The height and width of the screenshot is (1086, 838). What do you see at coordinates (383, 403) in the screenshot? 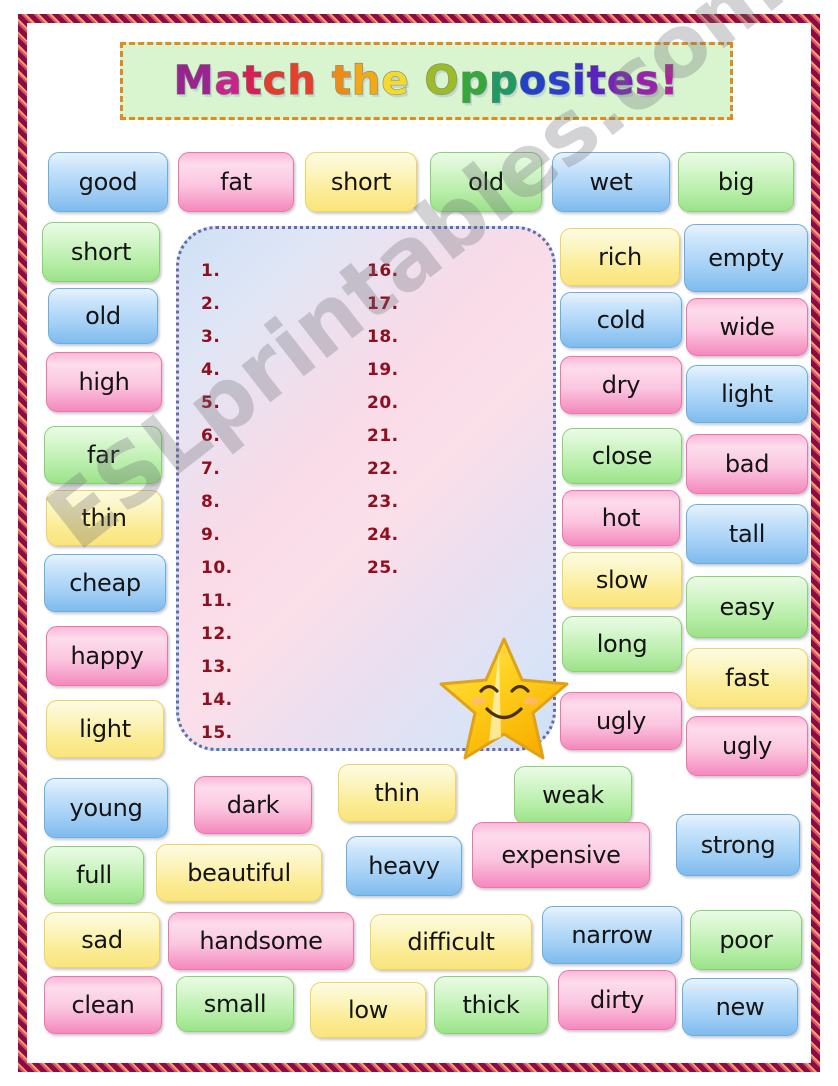
I see `answer-line-20: 20.` at bounding box center [383, 403].